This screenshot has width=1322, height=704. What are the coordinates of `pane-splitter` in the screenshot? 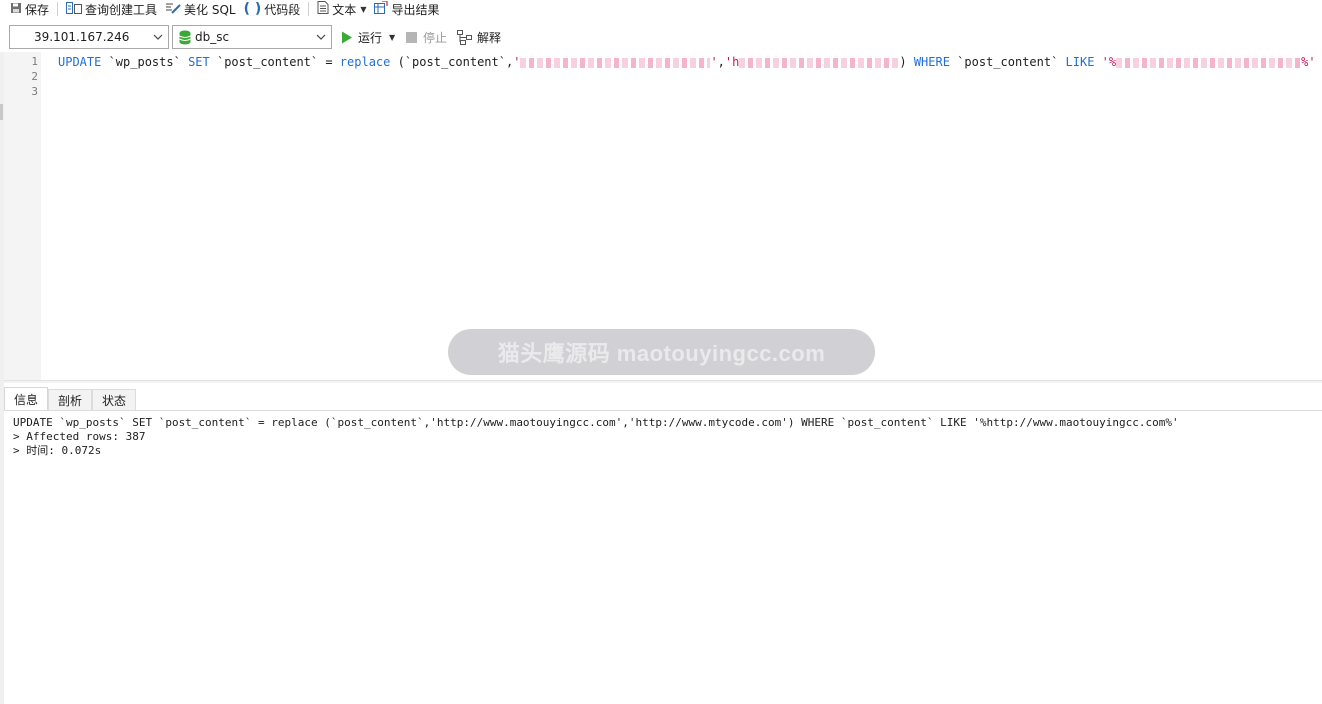 It's located at (663, 381).